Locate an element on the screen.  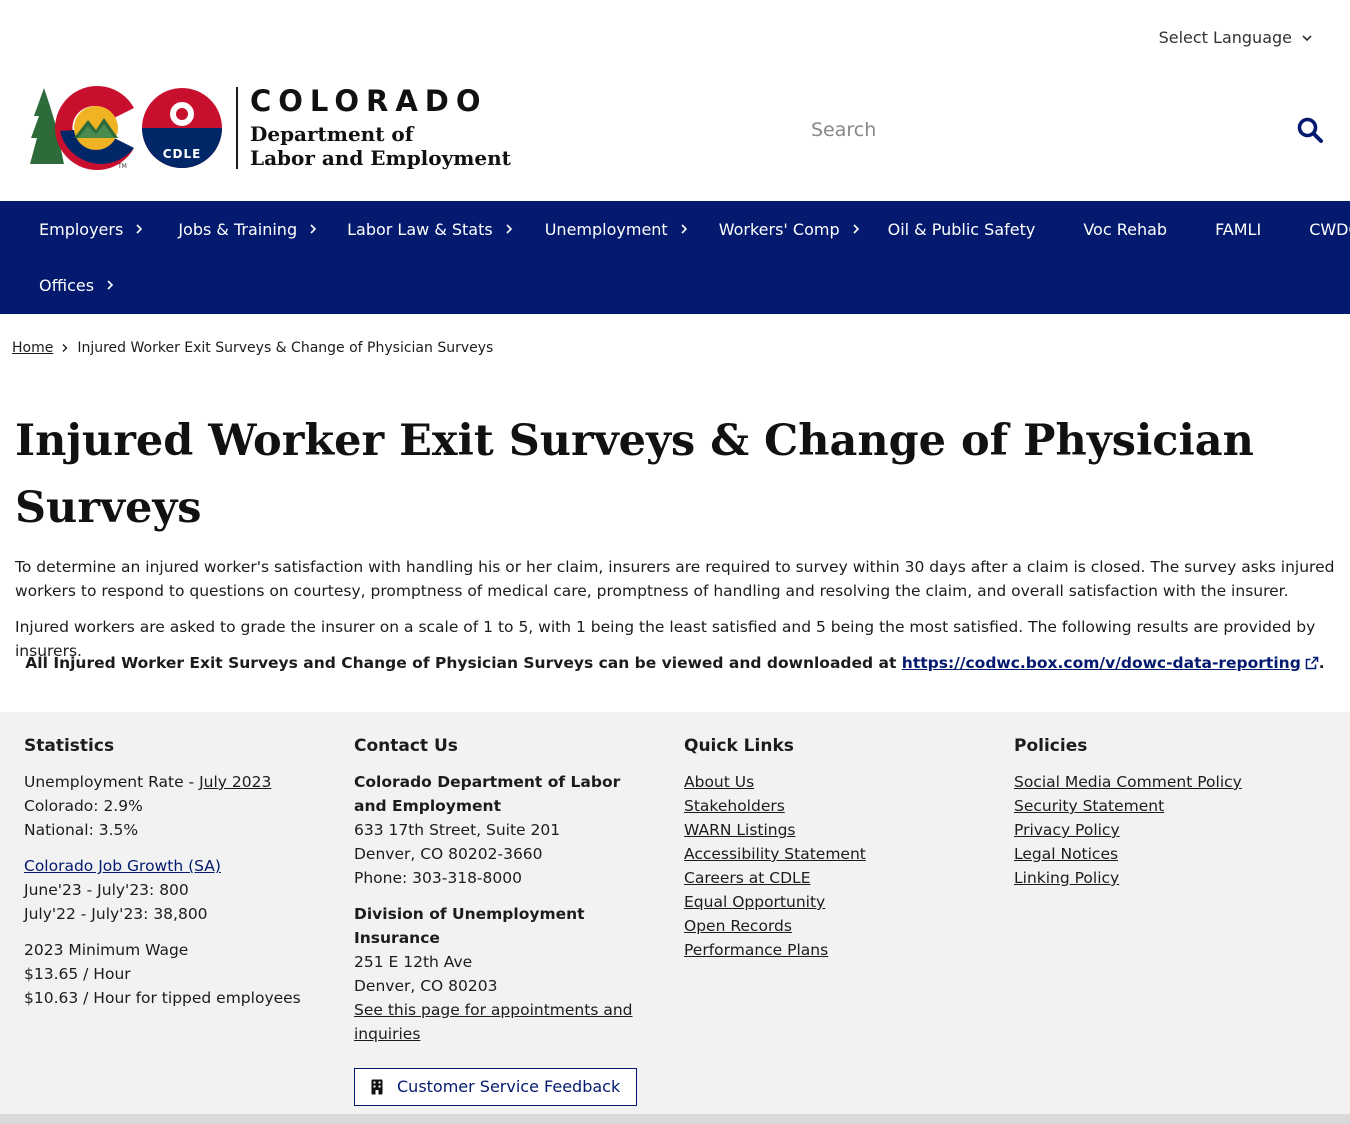
quick-link-performance-plans: Performance Plans is located at coordinates (834, 950).